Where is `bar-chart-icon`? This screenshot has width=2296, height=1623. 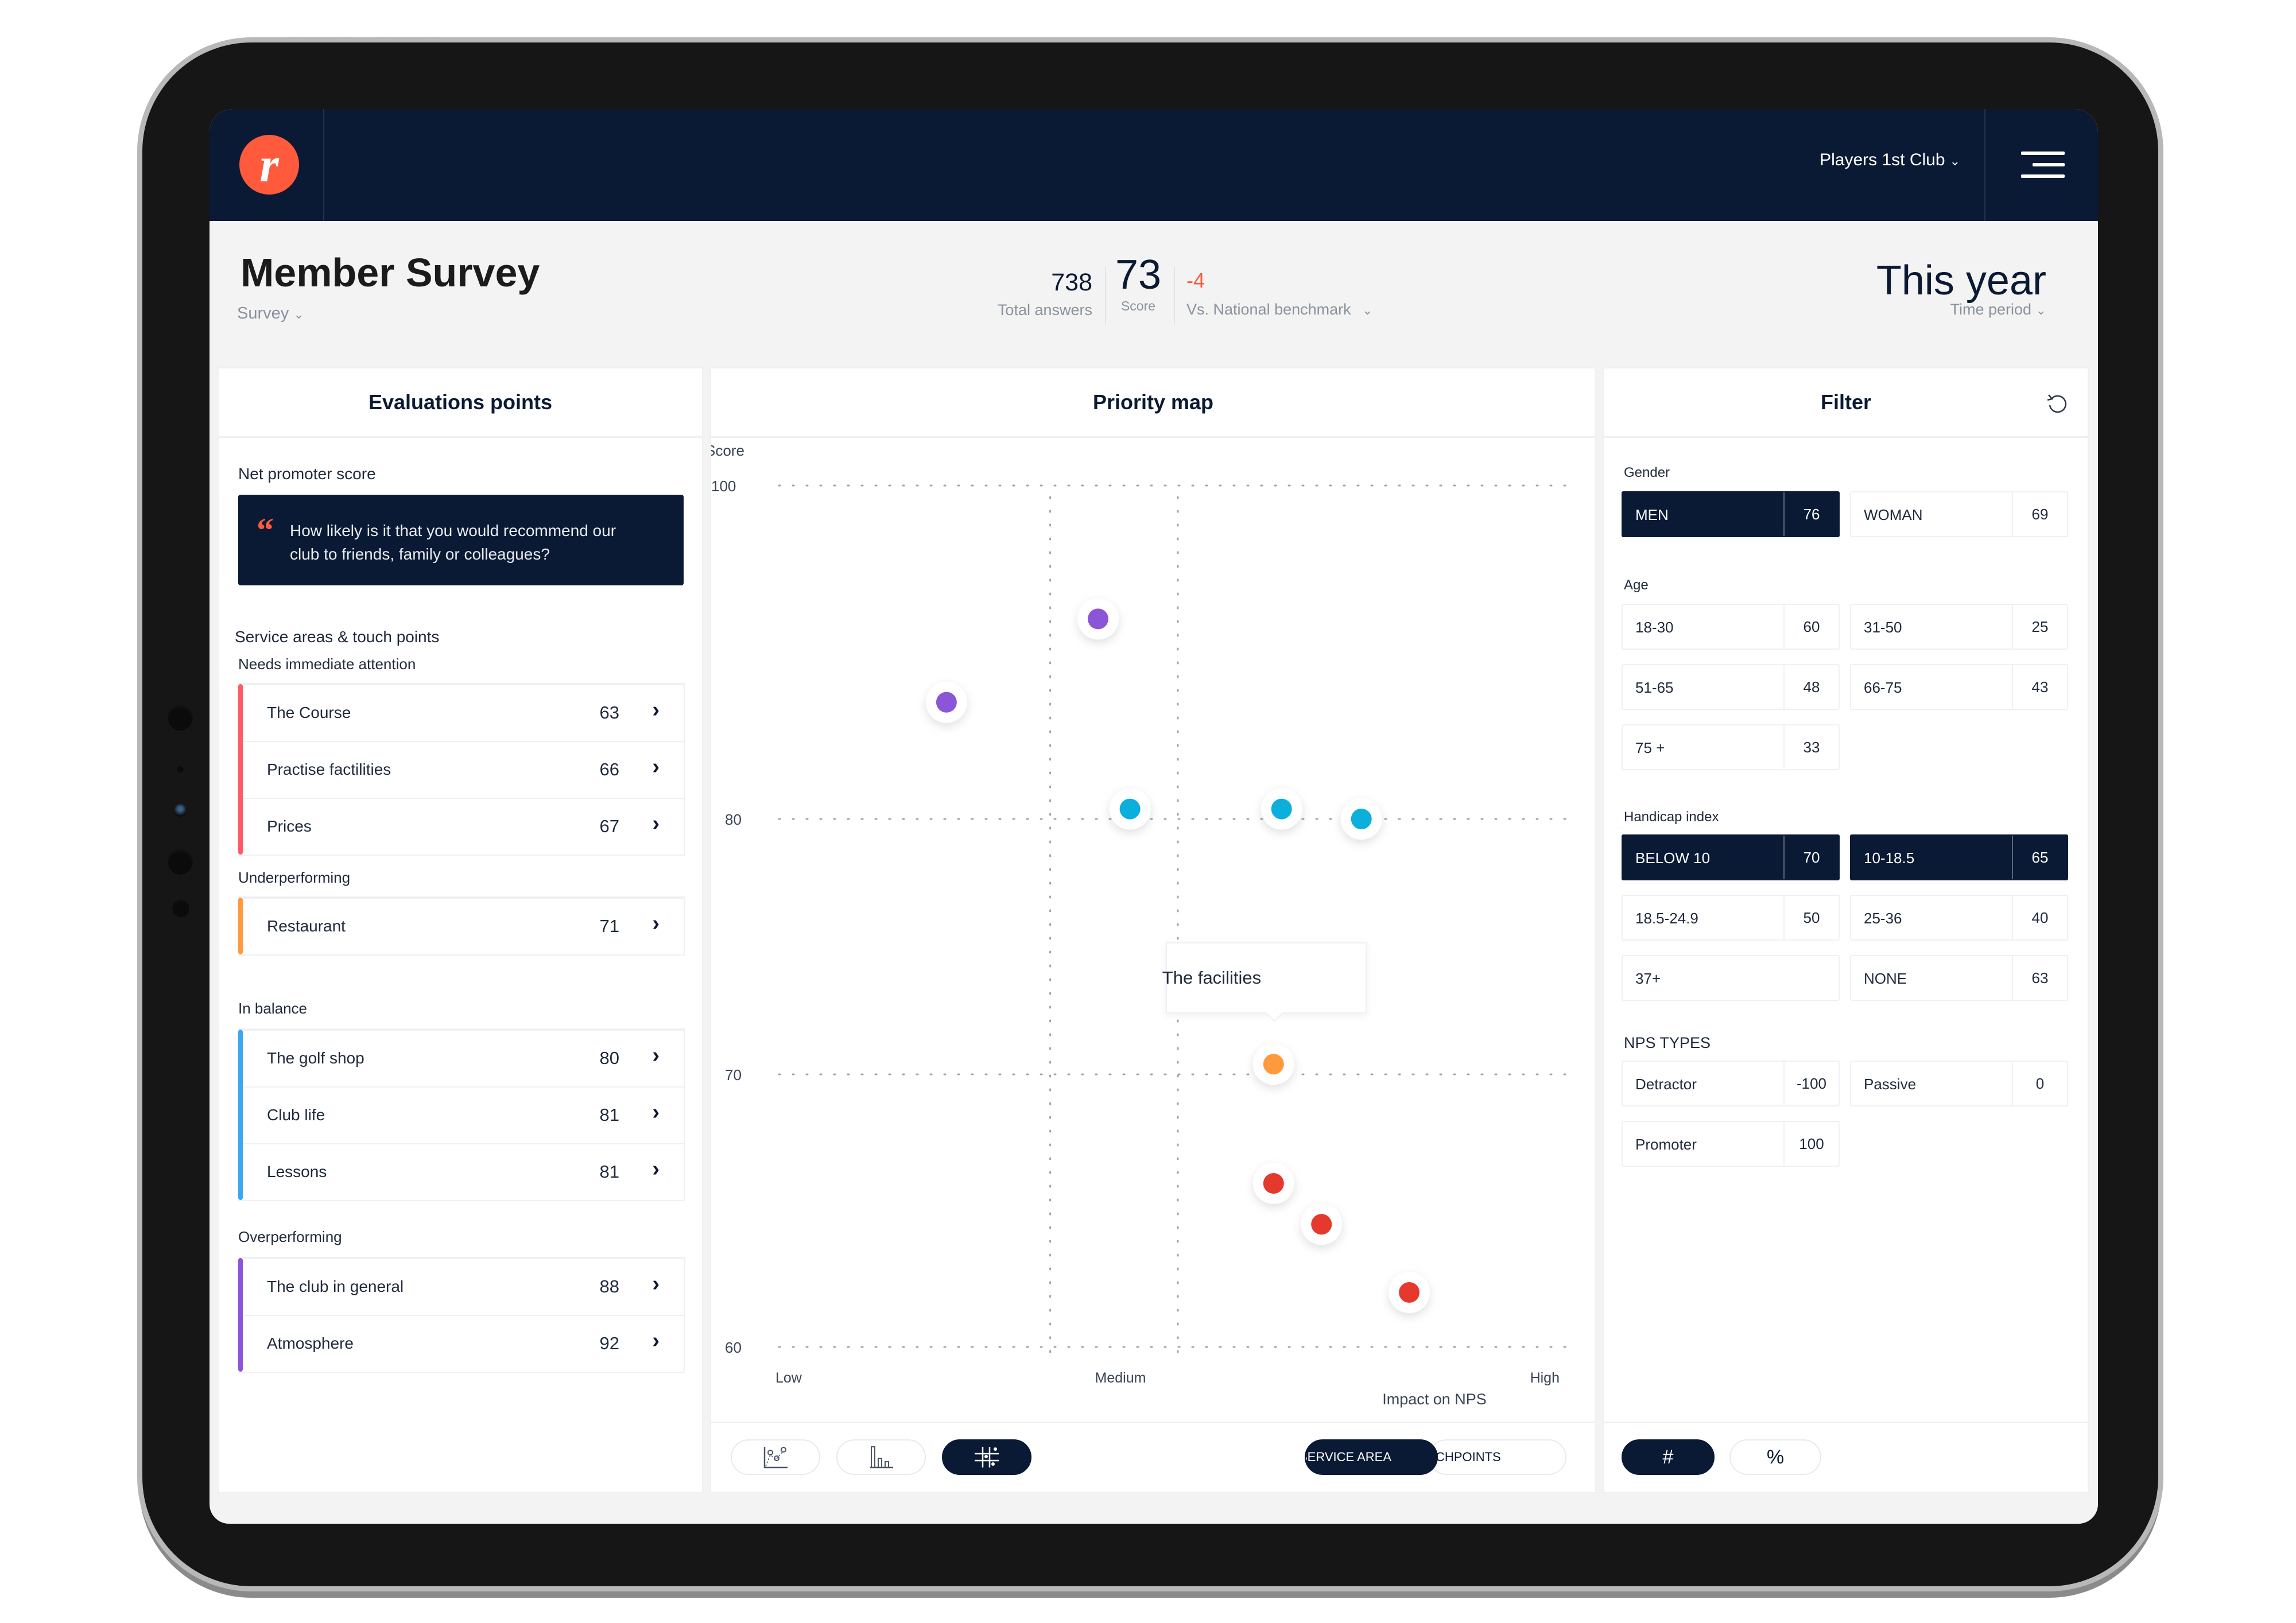
bar-chart-icon is located at coordinates (881, 1457).